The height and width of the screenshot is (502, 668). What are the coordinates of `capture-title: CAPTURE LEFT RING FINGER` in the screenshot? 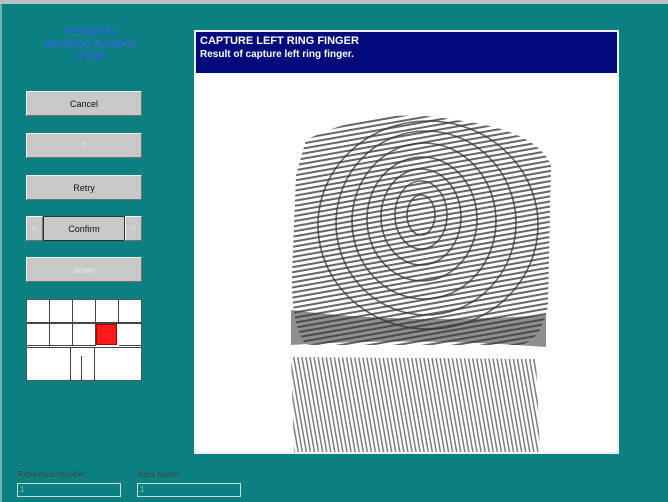 It's located at (279, 41).